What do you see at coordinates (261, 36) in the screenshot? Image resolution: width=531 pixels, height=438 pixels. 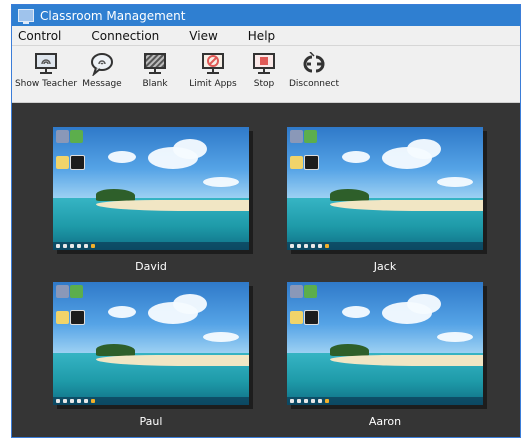 I see `menu-help: Help` at bounding box center [261, 36].